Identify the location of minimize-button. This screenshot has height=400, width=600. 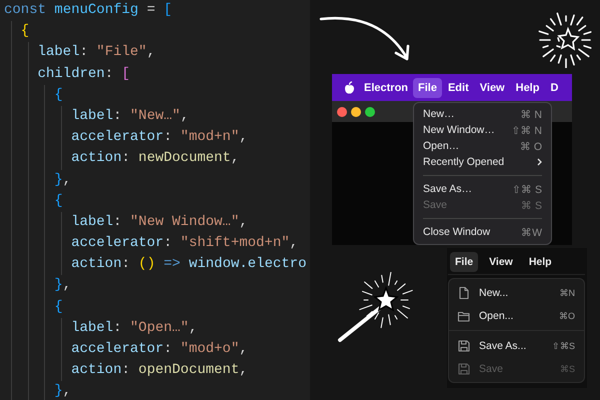
(356, 111).